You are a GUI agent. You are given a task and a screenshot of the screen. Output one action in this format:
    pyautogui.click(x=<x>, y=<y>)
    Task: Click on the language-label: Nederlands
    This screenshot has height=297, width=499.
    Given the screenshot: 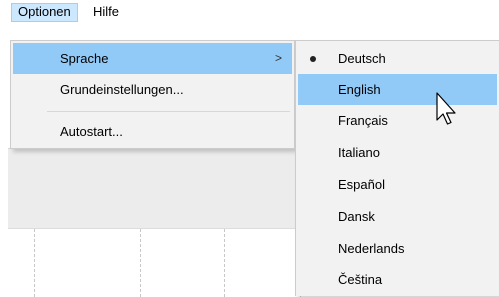 What is the action you would take?
    pyautogui.click(x=371, y=248)
    